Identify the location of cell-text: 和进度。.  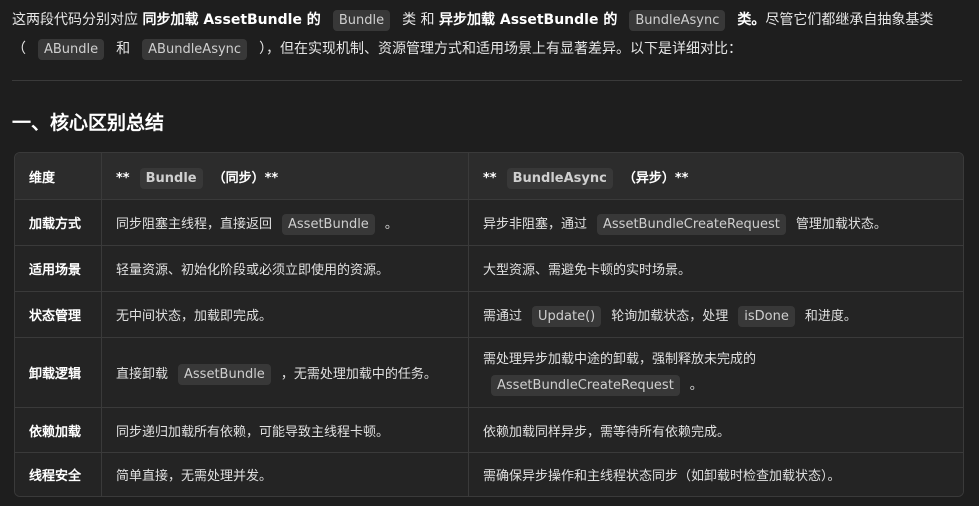
(830, 316).